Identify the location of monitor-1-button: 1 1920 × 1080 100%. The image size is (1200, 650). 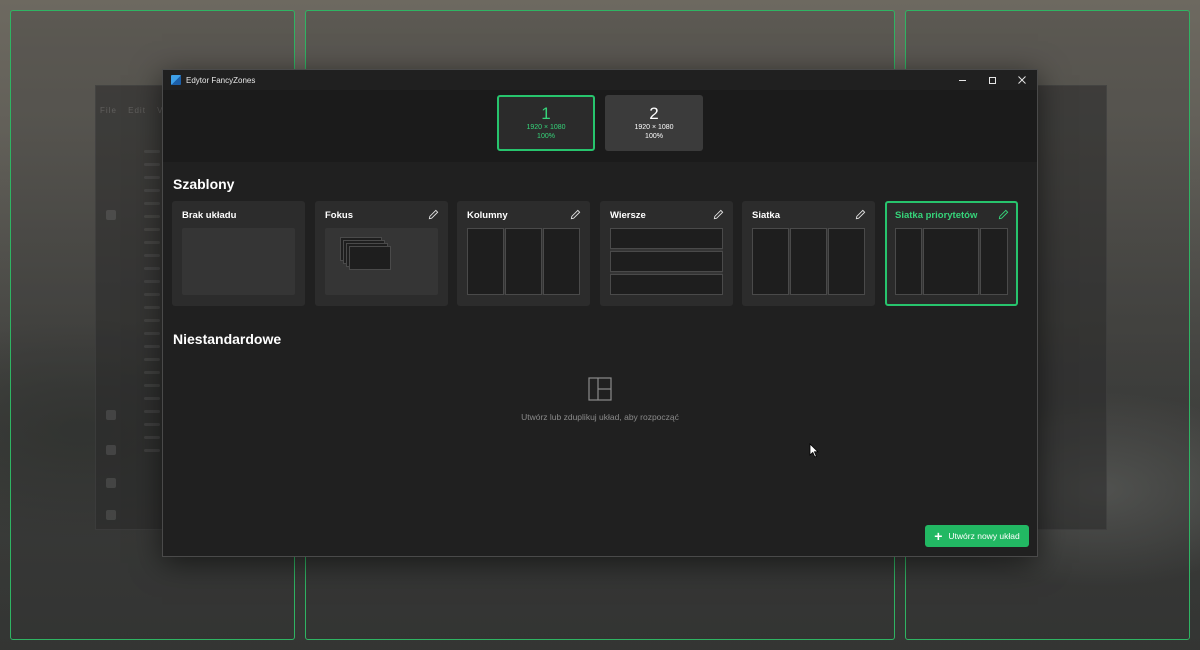
(546, 123).